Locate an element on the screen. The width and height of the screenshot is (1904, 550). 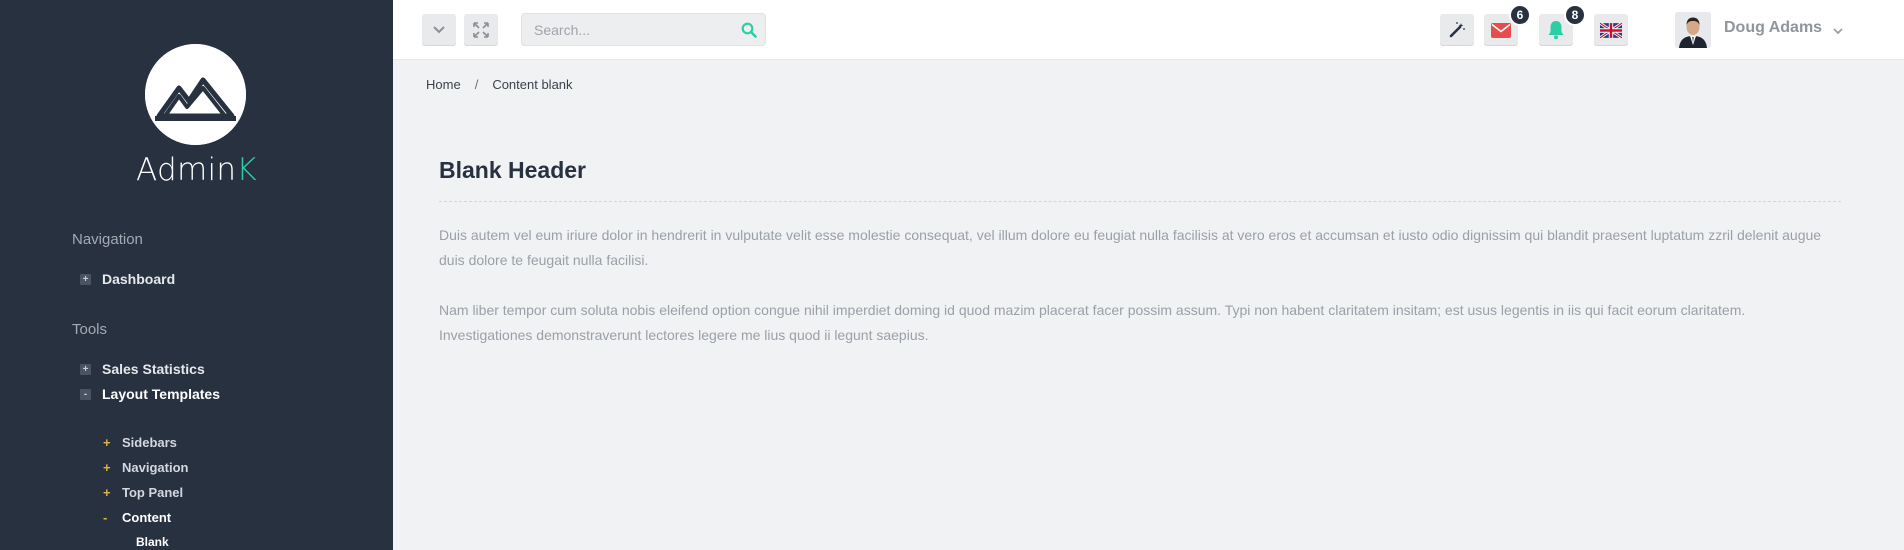
user-menu-caret is located at coordinates (1838, 31).